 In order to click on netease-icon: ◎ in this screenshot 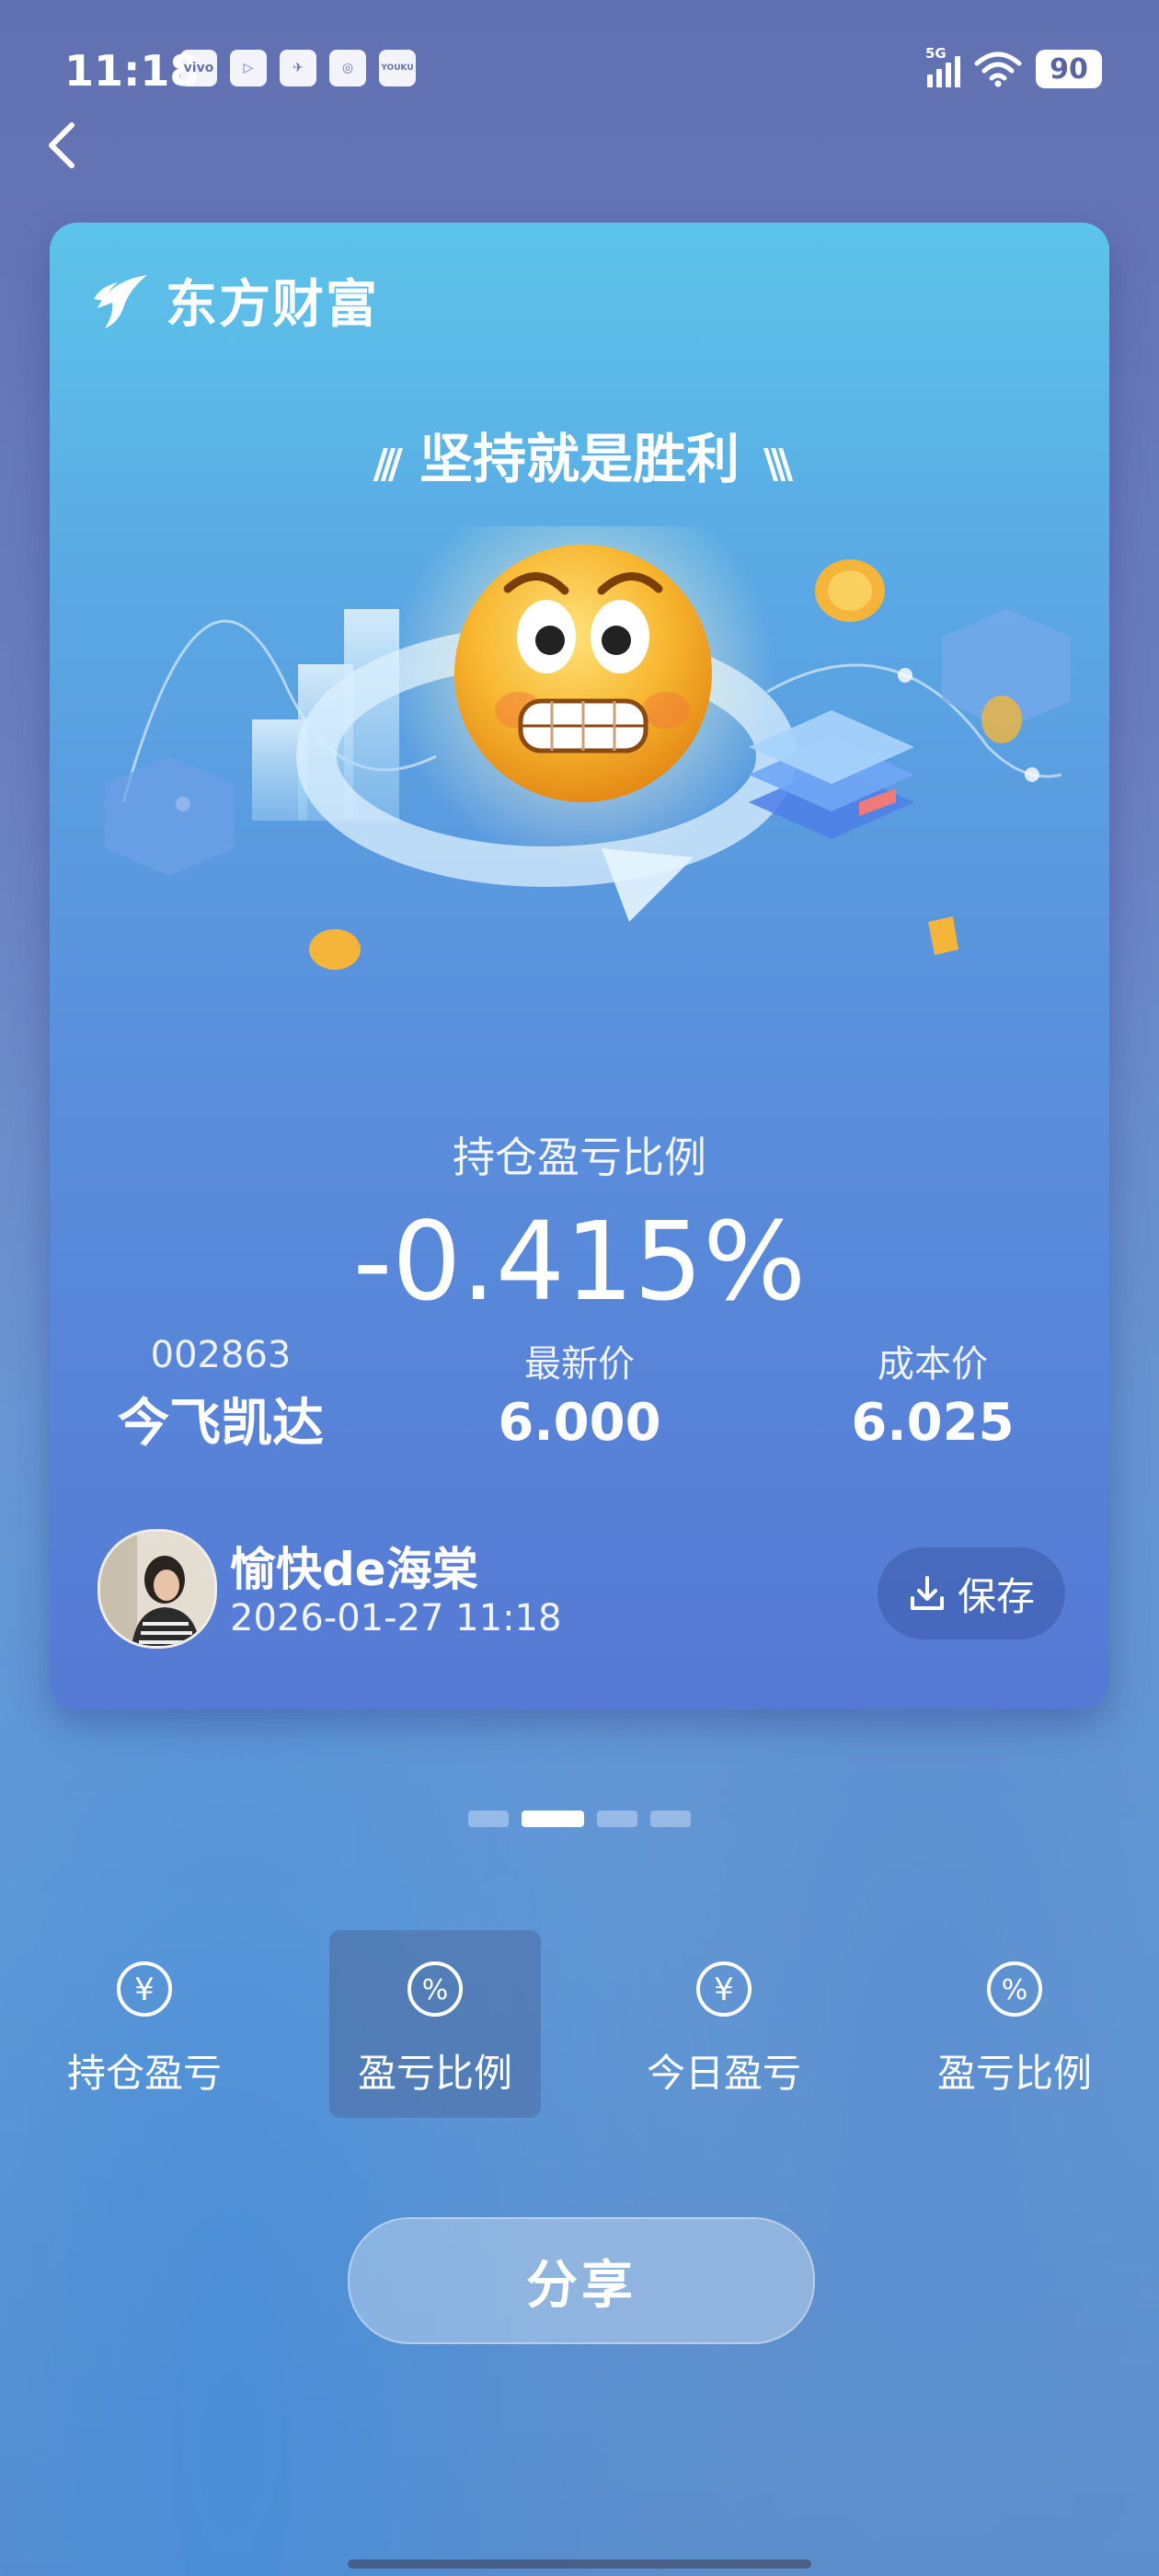, I will do `click(347, 68)`.